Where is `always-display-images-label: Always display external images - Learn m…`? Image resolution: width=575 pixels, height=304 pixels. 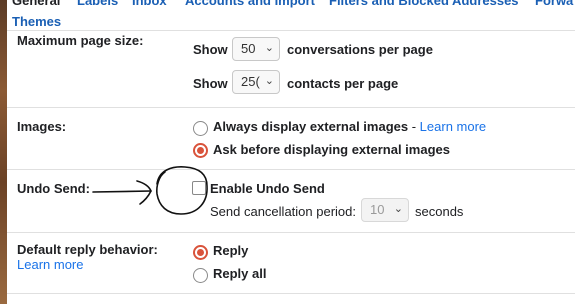
always-display-images-label: Always display external images - Learn m… is located at coordinates (350, 126).